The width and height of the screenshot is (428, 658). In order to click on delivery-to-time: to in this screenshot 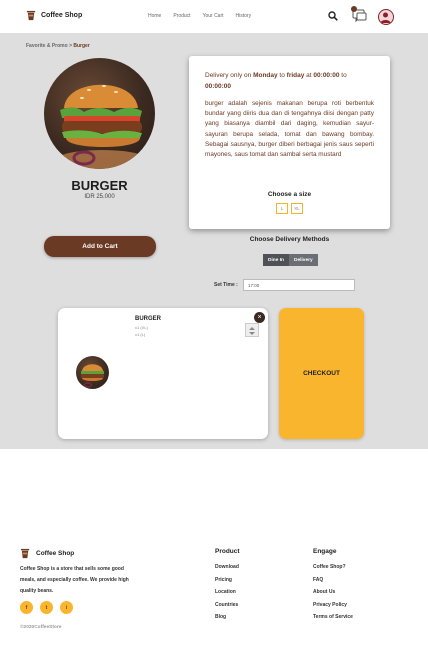, I will do `click(343, 75)`.